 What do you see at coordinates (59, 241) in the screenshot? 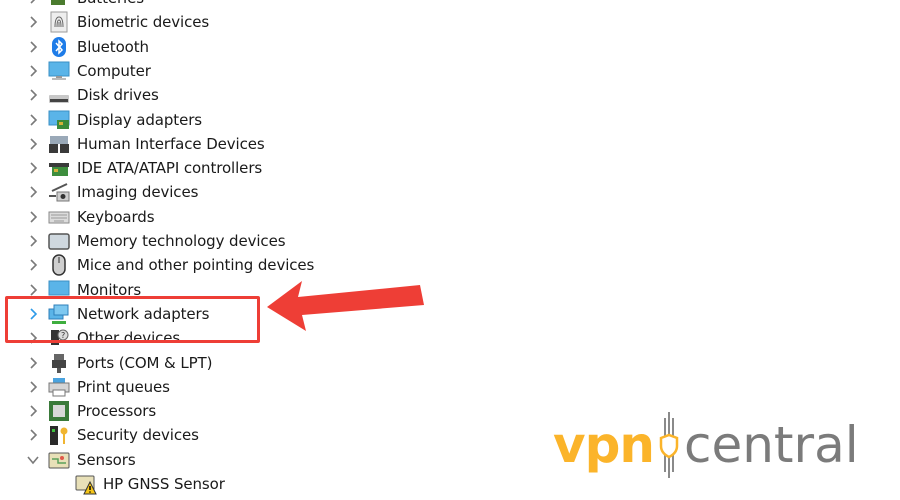
I see `memory-device-icon` at bounding box center [59, 241].